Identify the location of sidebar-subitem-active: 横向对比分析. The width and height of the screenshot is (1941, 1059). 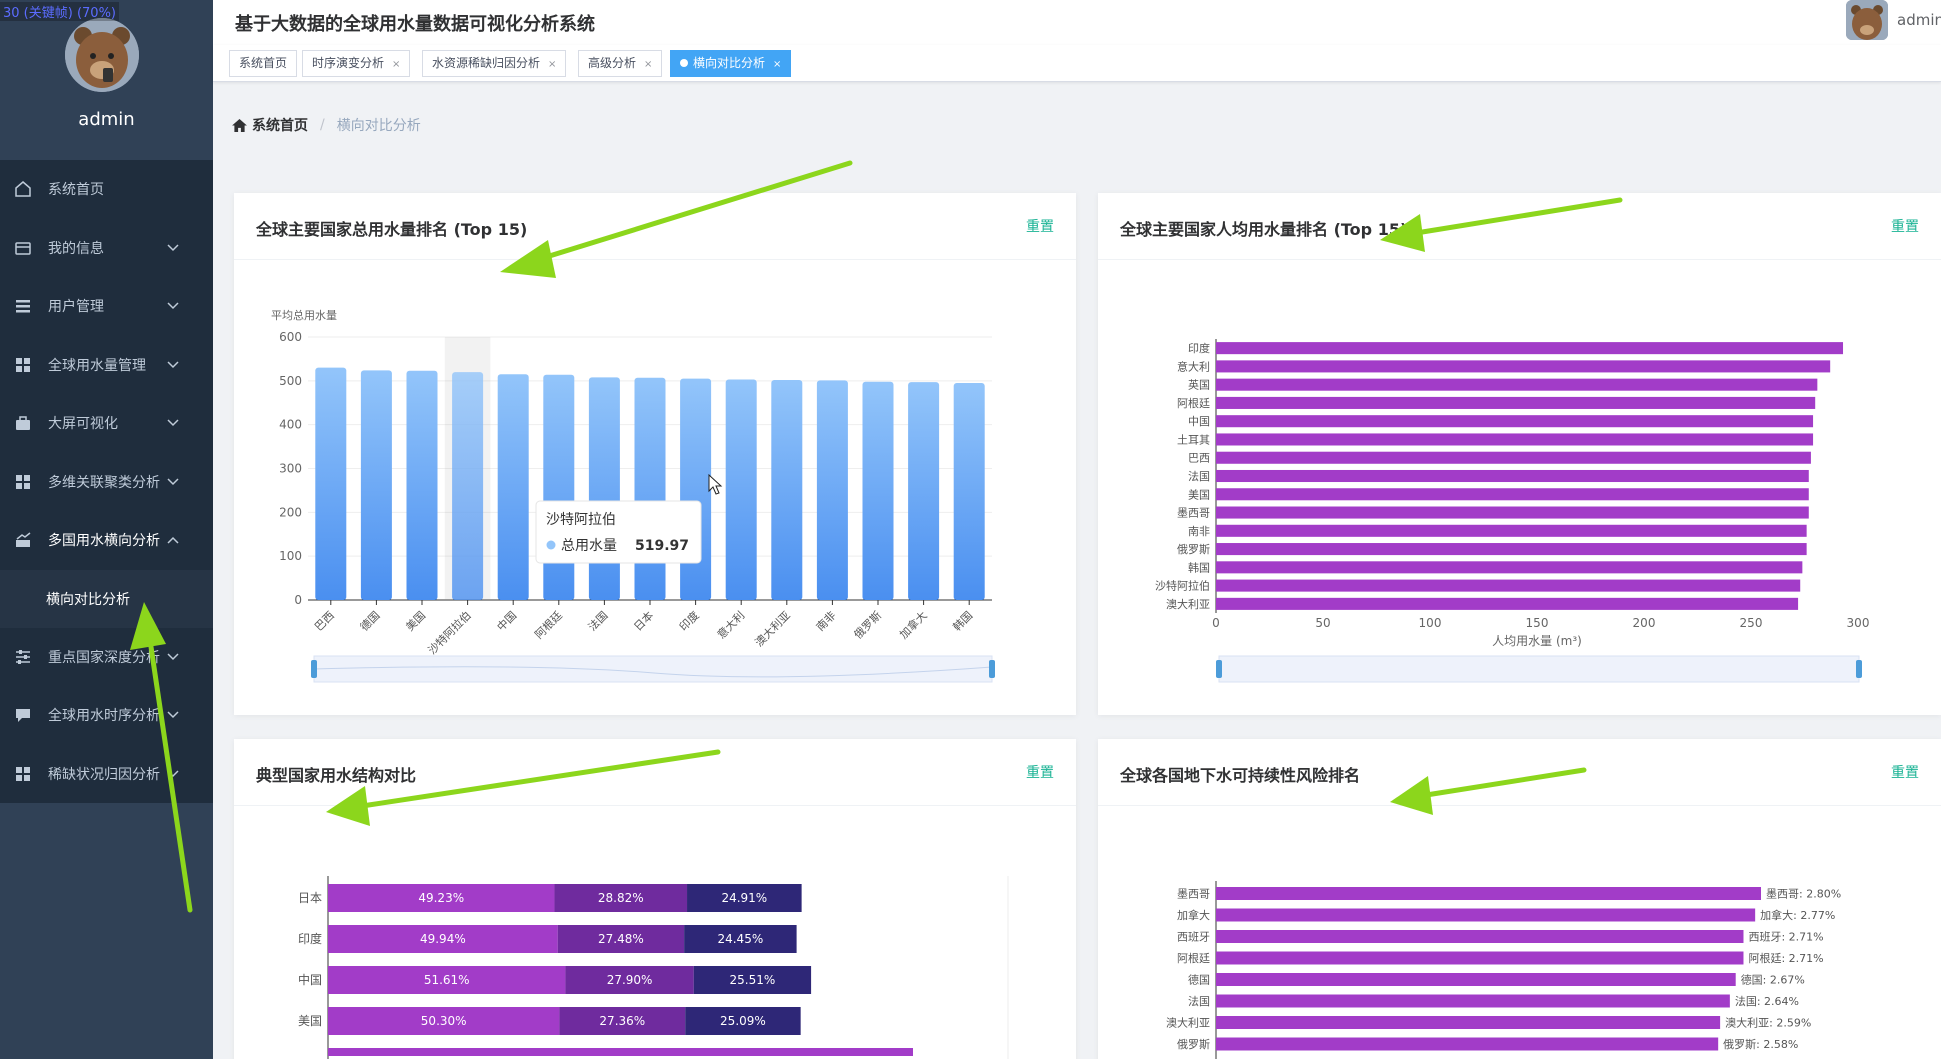
(106, 598).